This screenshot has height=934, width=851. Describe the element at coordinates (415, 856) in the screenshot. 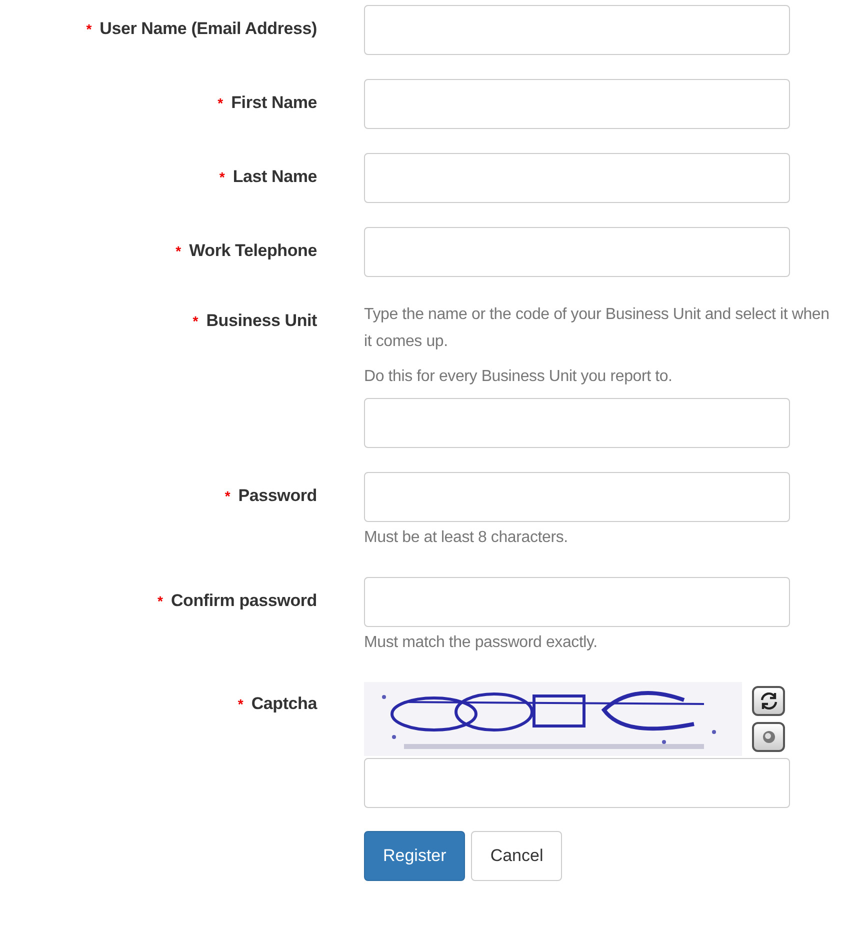

I see `register-button: Register` at that location.